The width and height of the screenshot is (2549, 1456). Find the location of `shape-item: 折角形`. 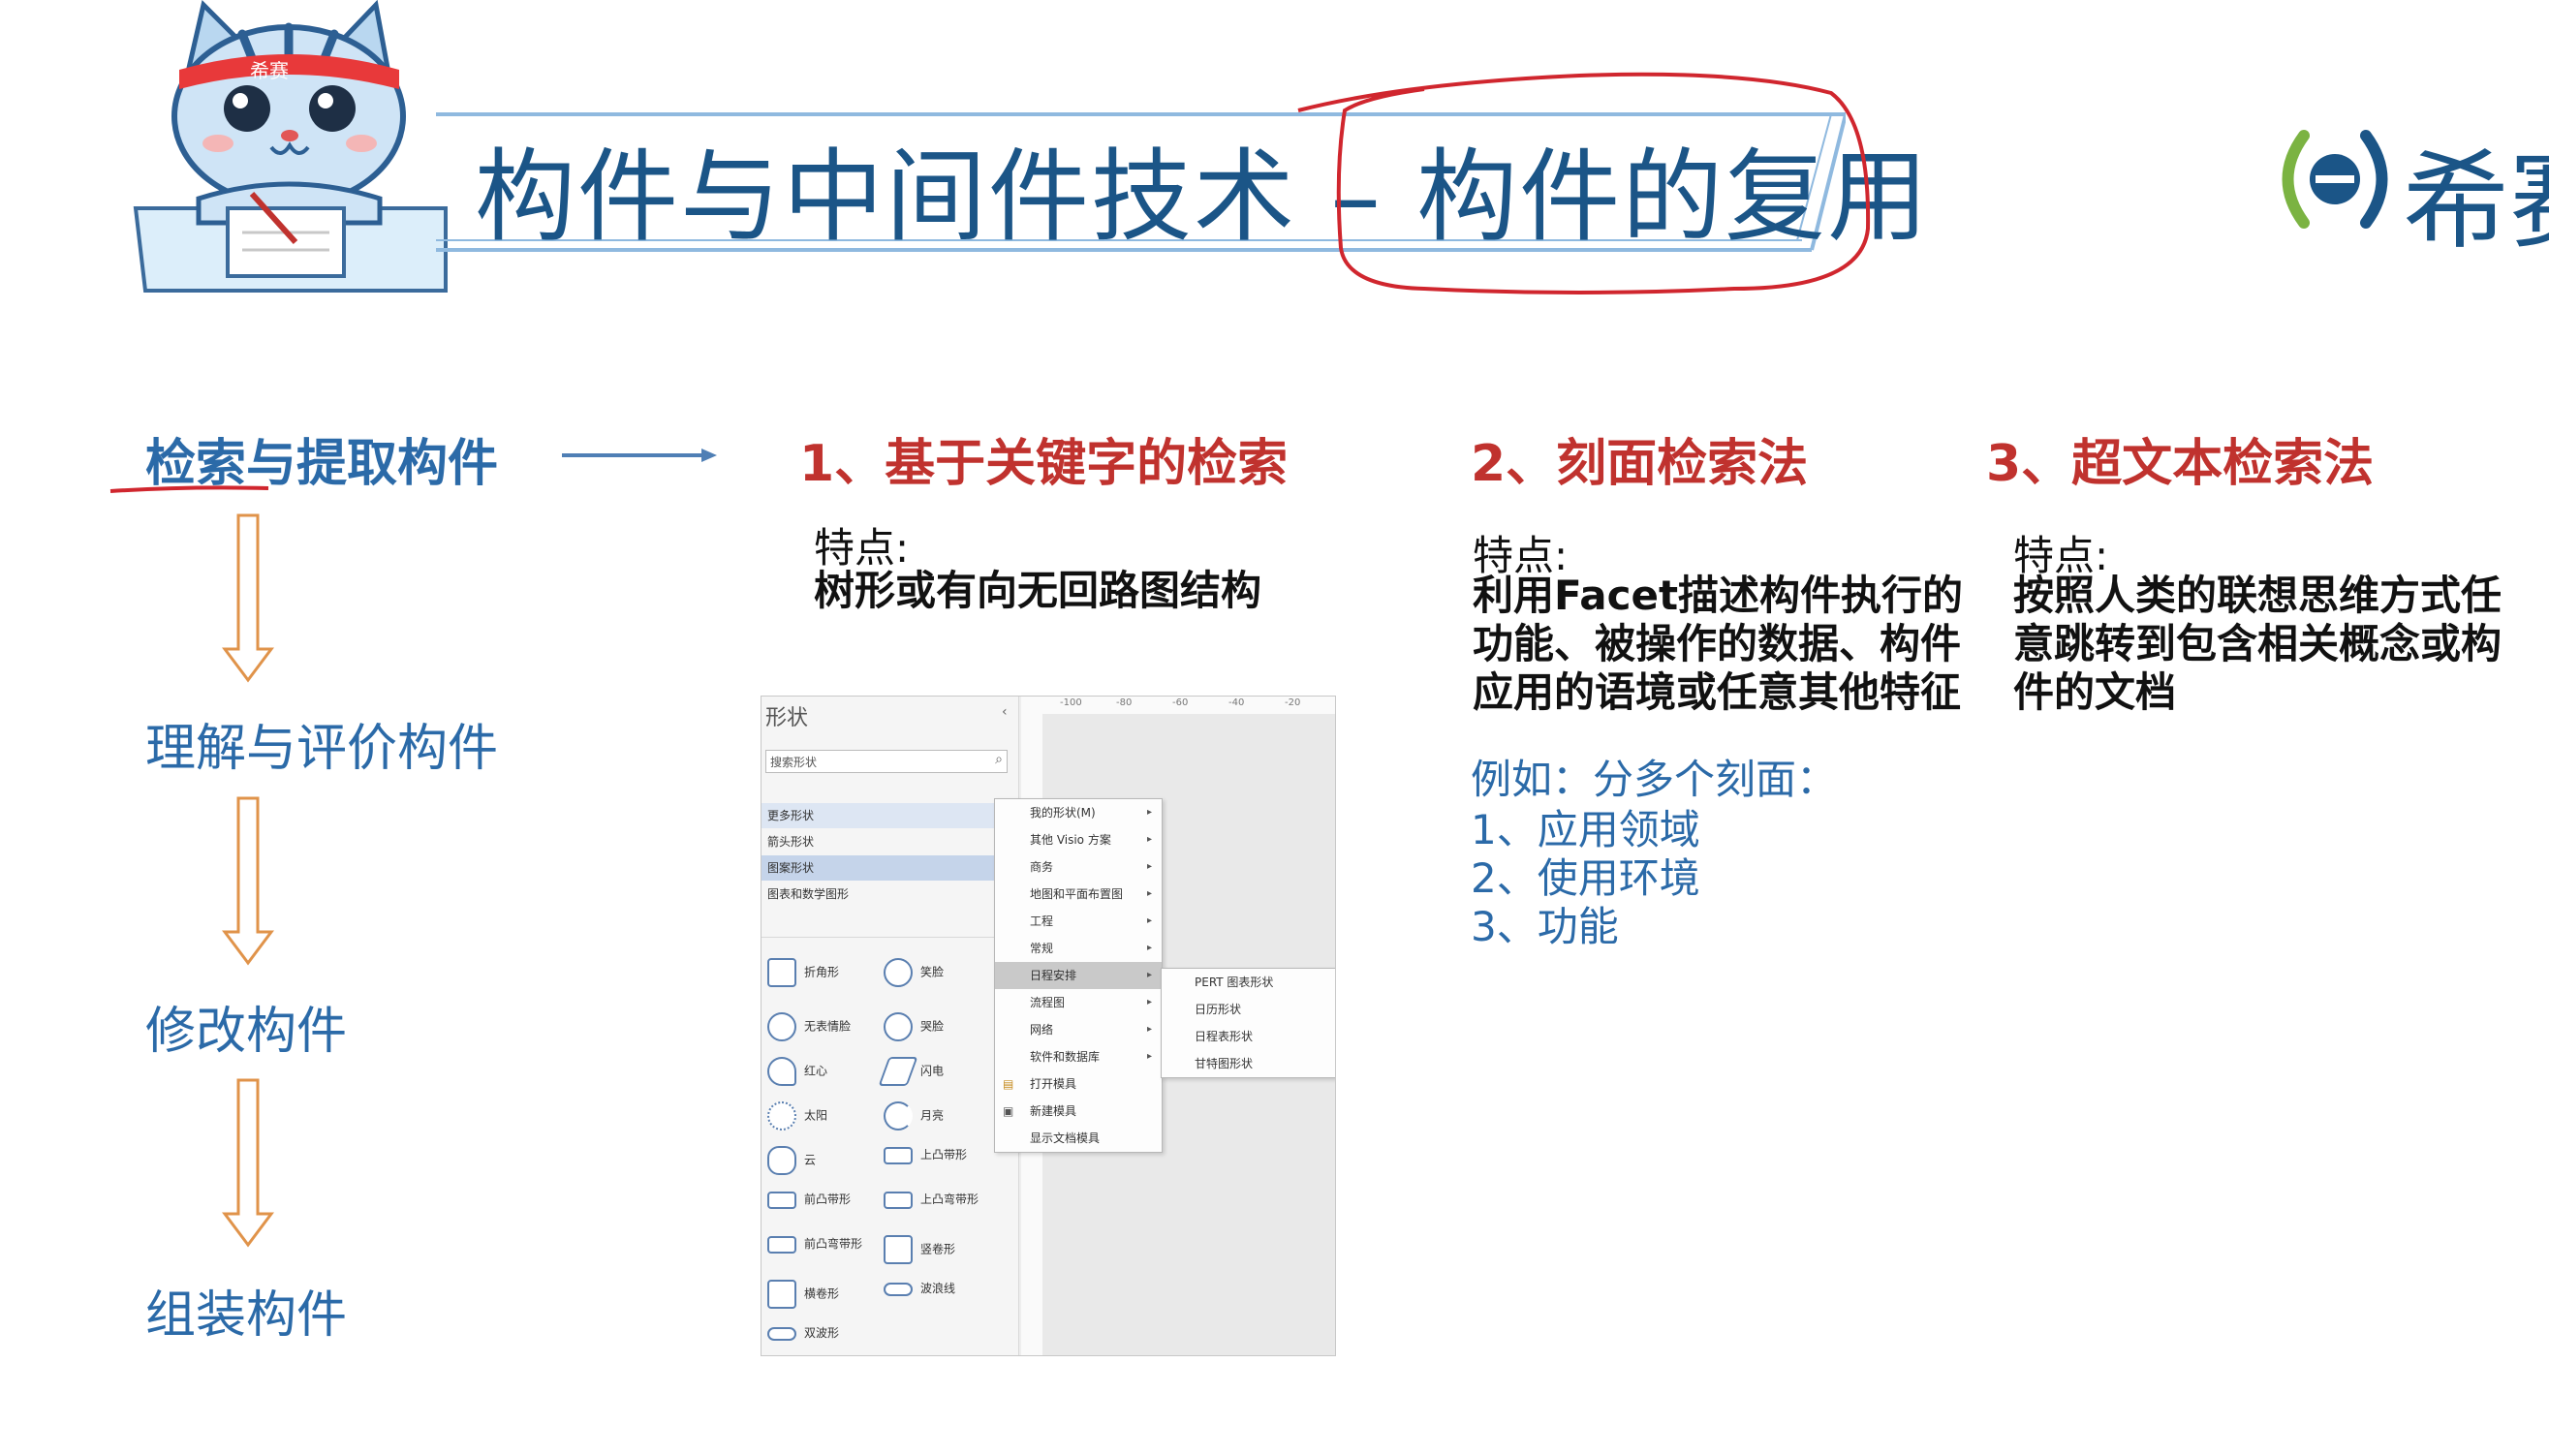

shape-item: 折角形 is located at coordinates (803, 972).